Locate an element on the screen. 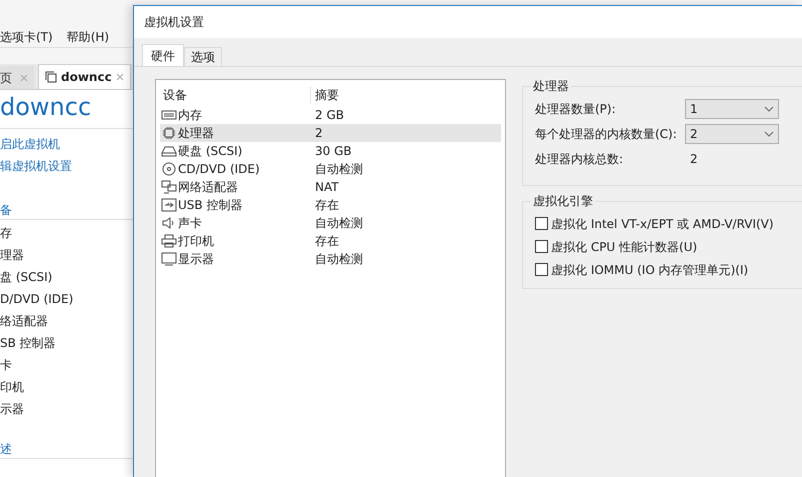  field-label: 处理器内核总数: is located at coordinates (579, 159).